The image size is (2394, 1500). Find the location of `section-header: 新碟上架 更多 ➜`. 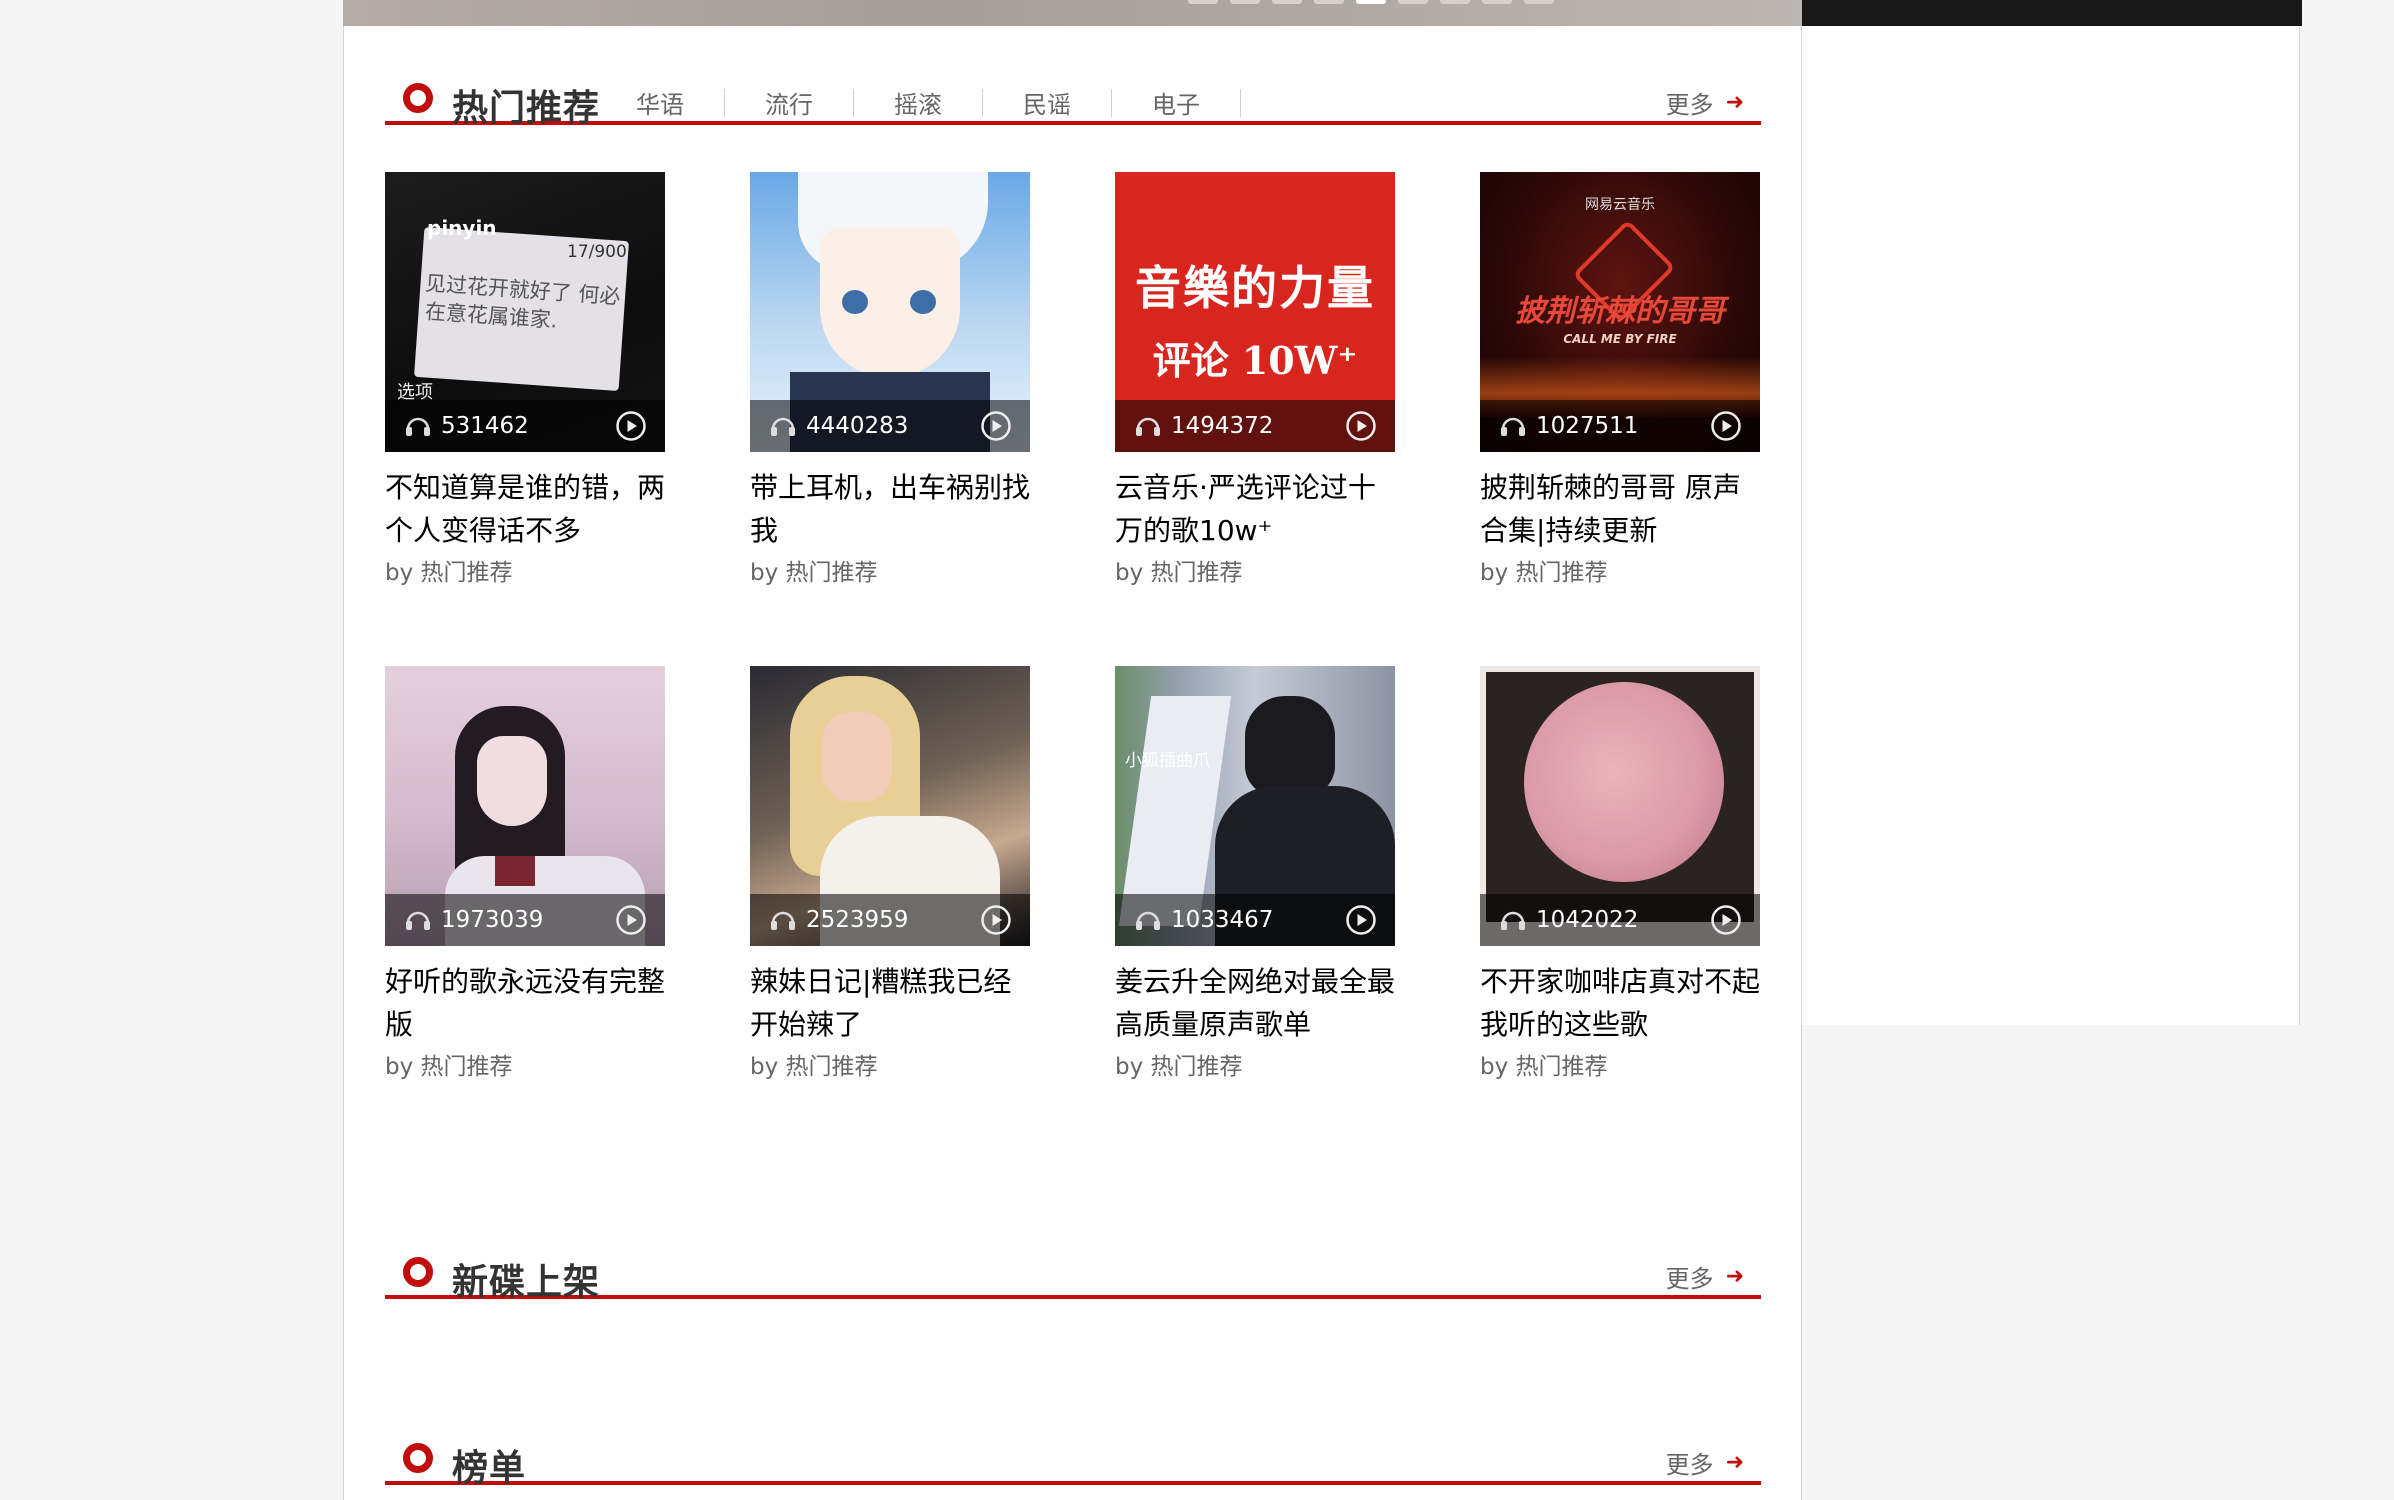

section-header: 新碟上架 更多 ➜ is located at coordinates (1073, 1274).